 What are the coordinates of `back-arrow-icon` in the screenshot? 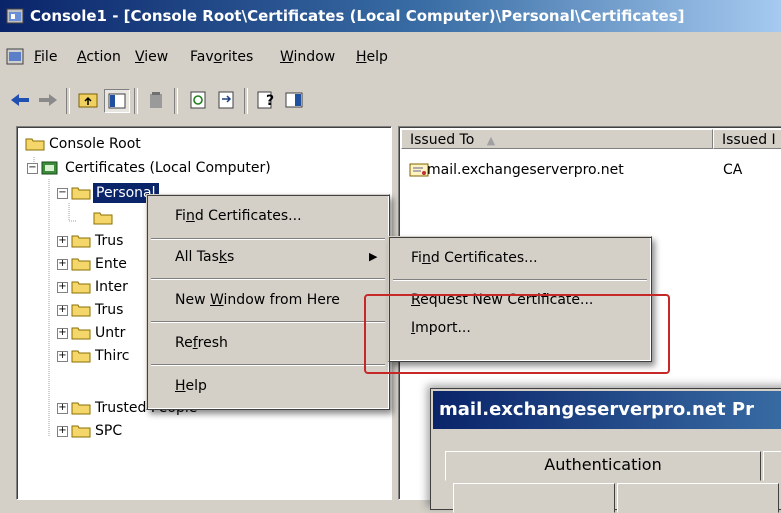 It's located at (20, 100).